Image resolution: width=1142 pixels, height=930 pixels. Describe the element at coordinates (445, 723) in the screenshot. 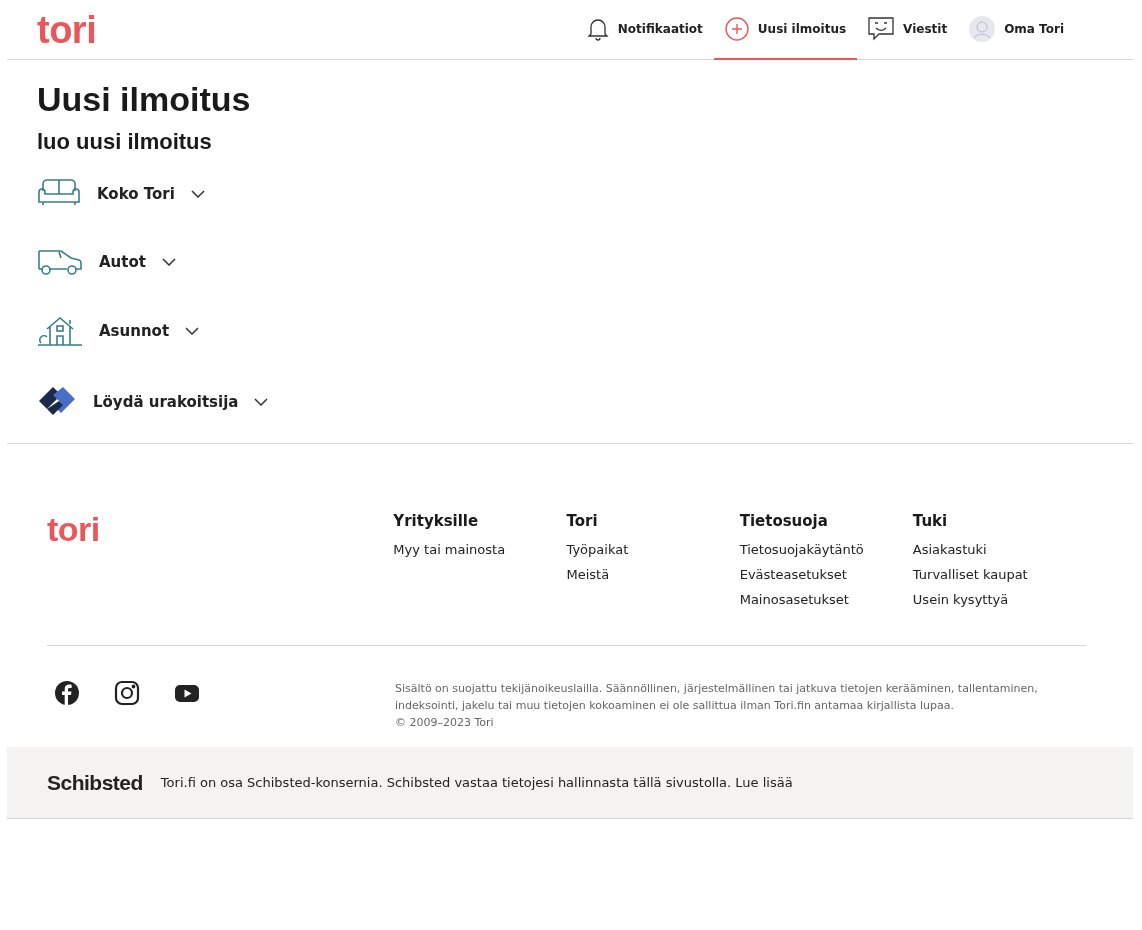

I see `copyright-text: © 2009–2023 Tori` at that location.